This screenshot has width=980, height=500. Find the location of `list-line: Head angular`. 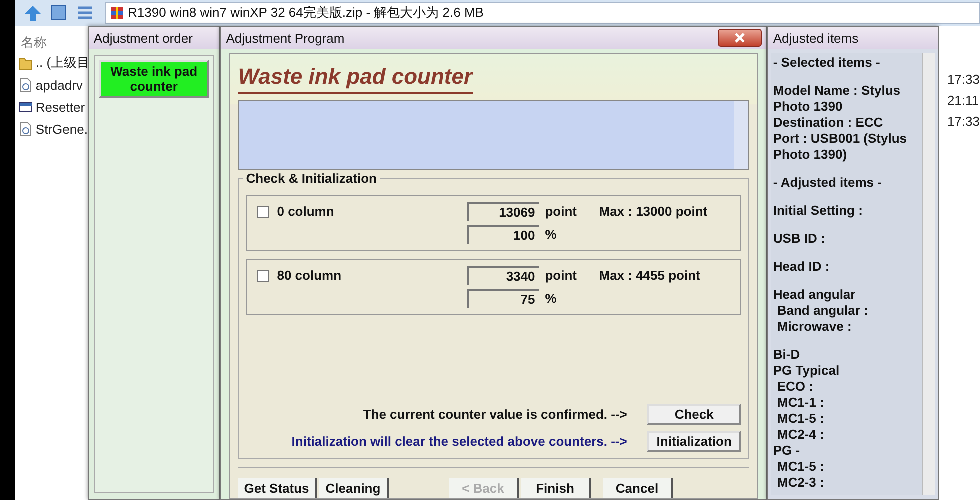

list-line: Head angular is located at coordinates (815, 295).